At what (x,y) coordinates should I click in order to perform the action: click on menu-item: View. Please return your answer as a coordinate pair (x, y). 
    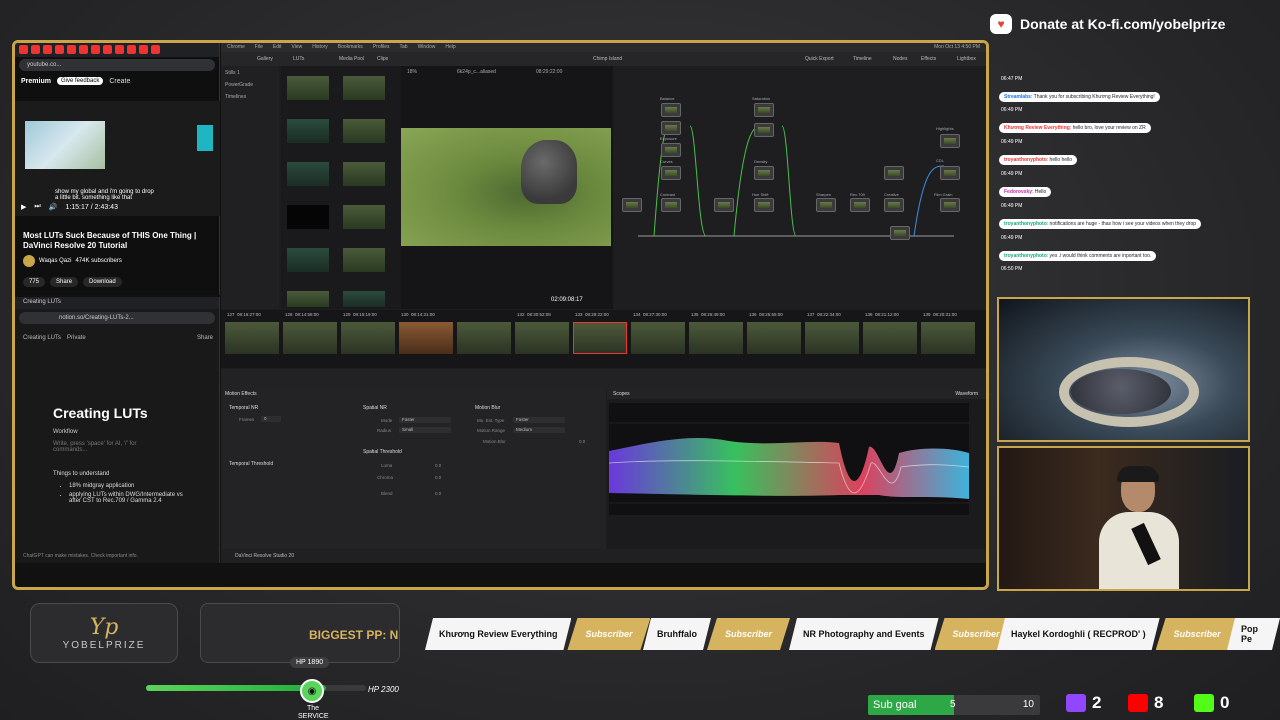
    Looking at the image, I should click on (296, 47).